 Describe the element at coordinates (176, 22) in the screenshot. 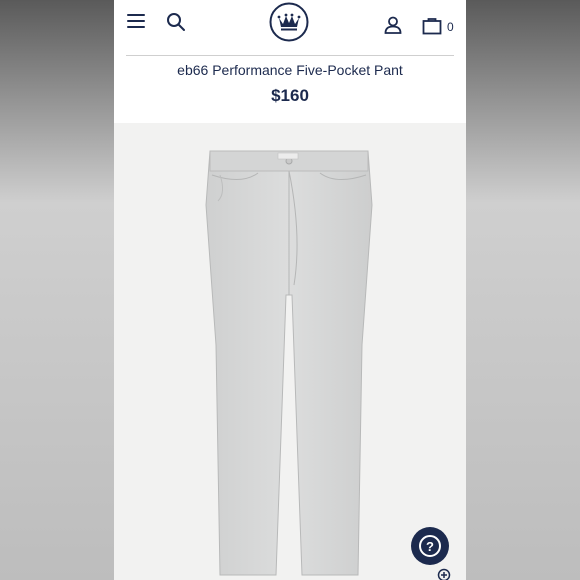

I see `search-icon` at that location.